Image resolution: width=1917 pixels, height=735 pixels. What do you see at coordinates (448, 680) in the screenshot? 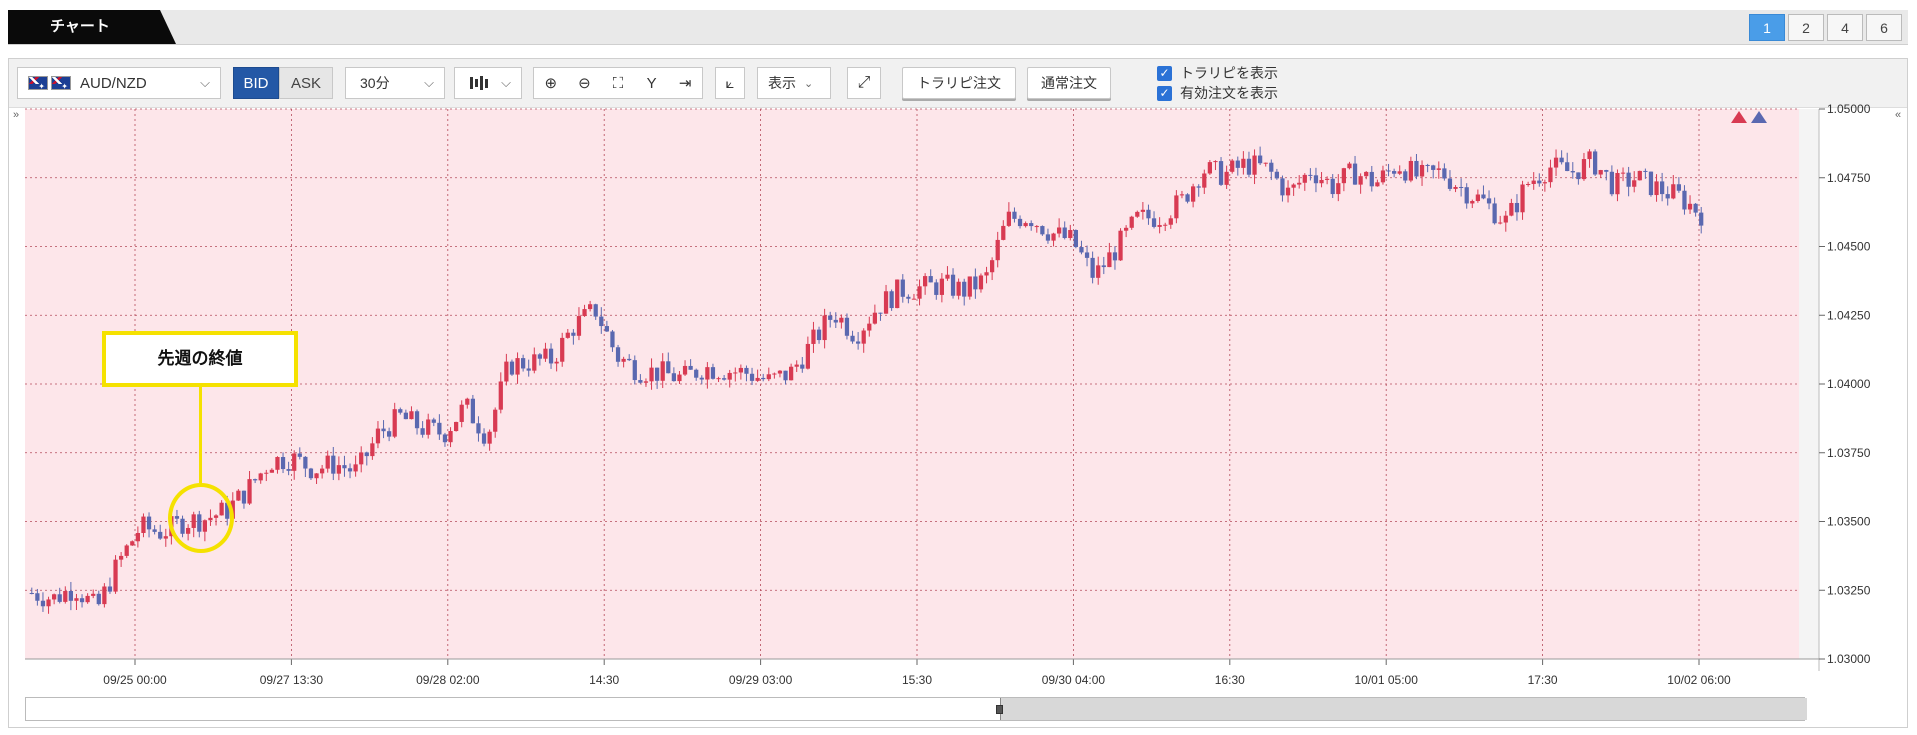
I see `time-tick-label: 09/28 02:00` at bounding box center [448, 680].